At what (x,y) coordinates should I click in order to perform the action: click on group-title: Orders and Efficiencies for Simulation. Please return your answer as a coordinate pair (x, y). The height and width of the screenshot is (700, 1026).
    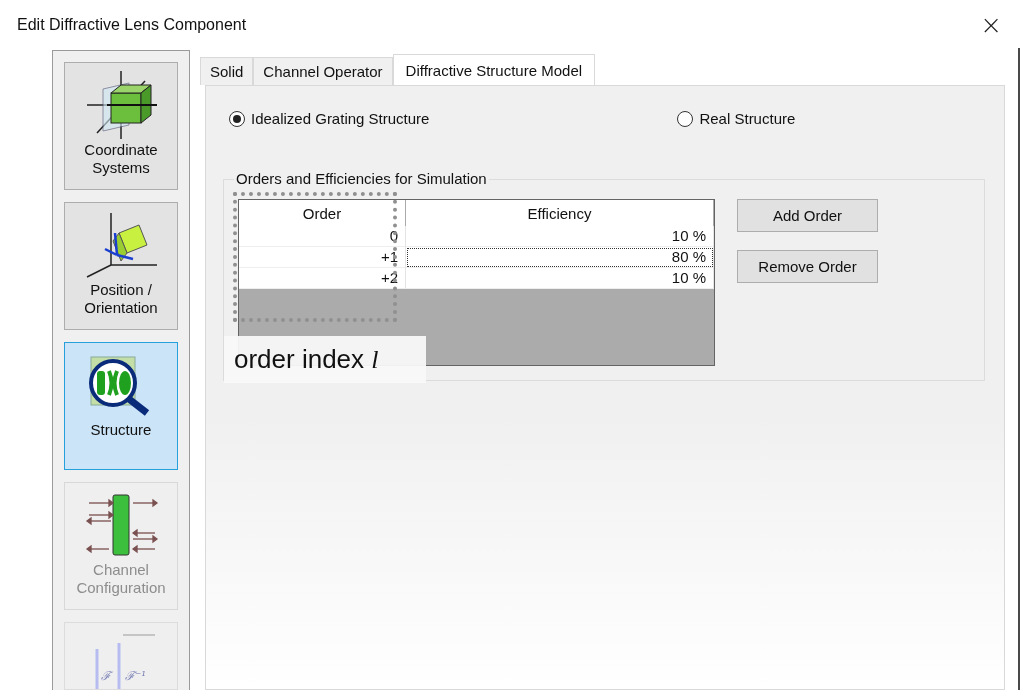
    Looking at the image, I should click on (361, 178).